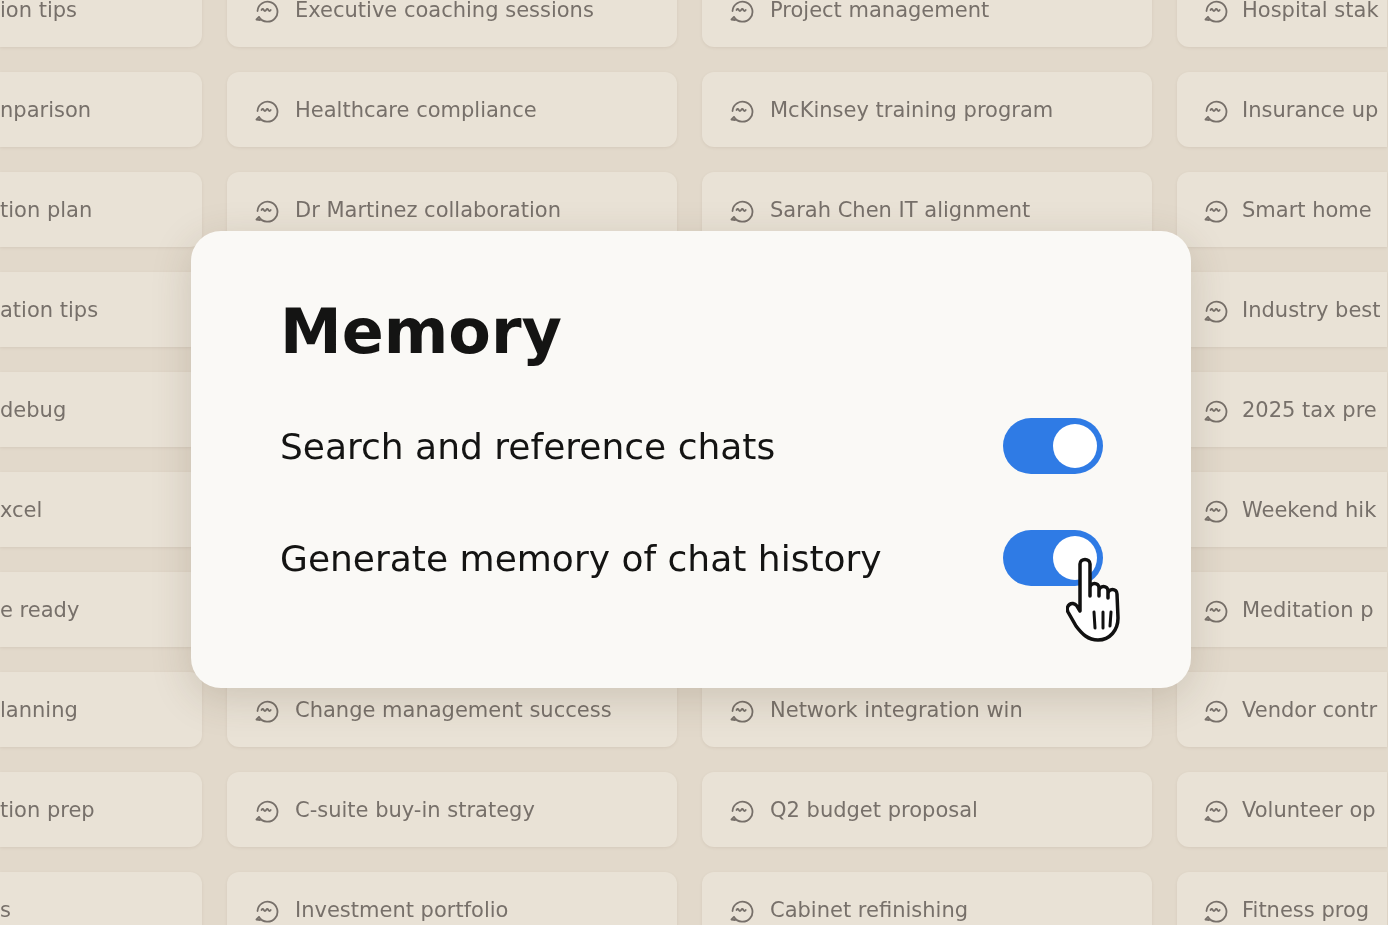  I want to click on chat-item: Hospital stak, so click(1282, 23).